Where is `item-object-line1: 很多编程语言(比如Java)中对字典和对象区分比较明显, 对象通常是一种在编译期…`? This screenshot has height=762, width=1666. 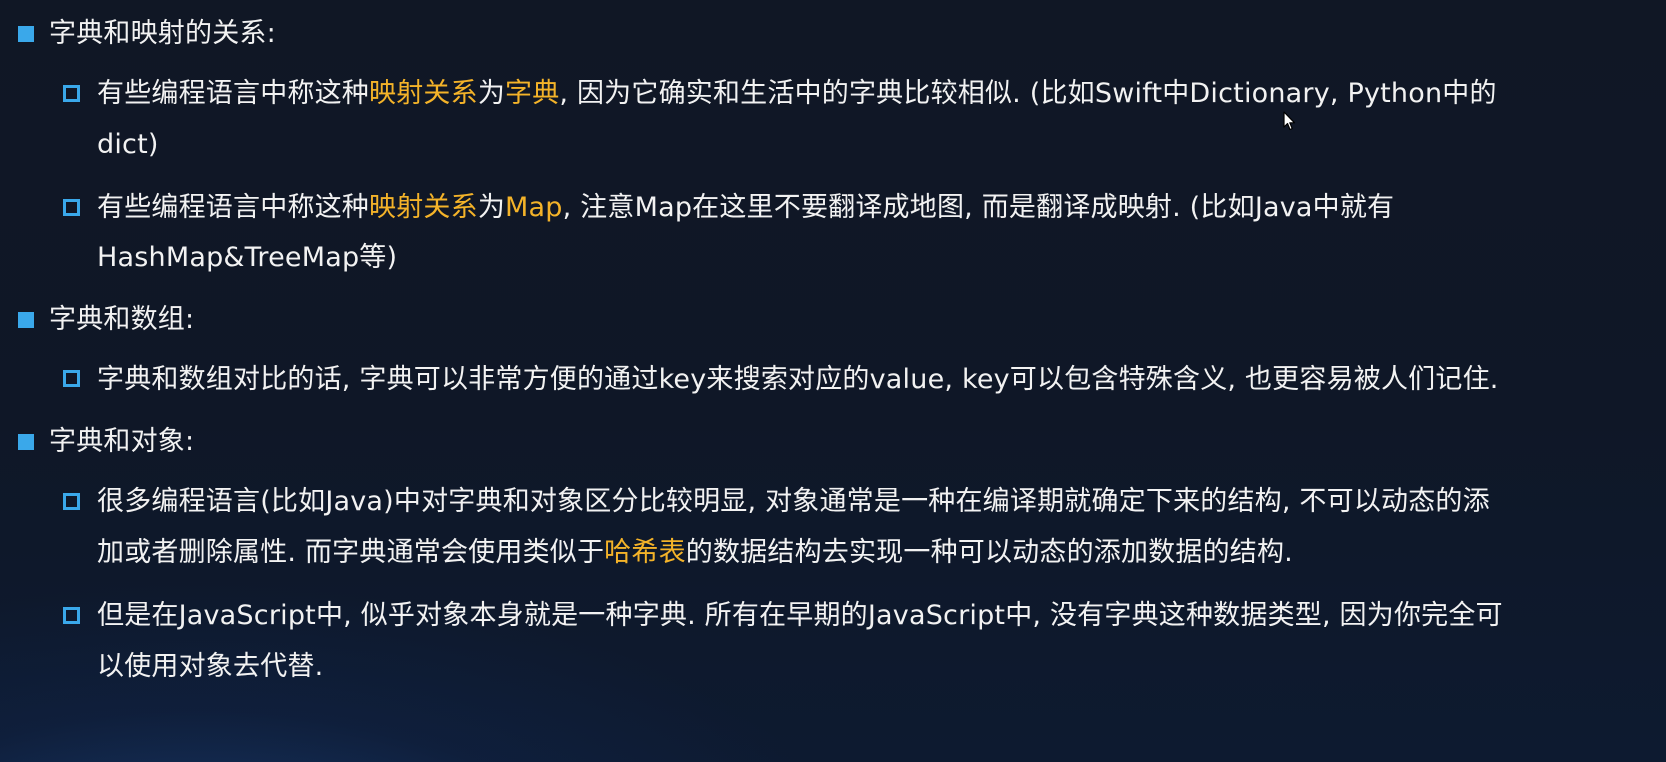 item-object-line1: 很多编程语言(比如Java)中对字典和对象区分比较明显, 对象通常是一种在编译期… is located at coordinates (793, 501).